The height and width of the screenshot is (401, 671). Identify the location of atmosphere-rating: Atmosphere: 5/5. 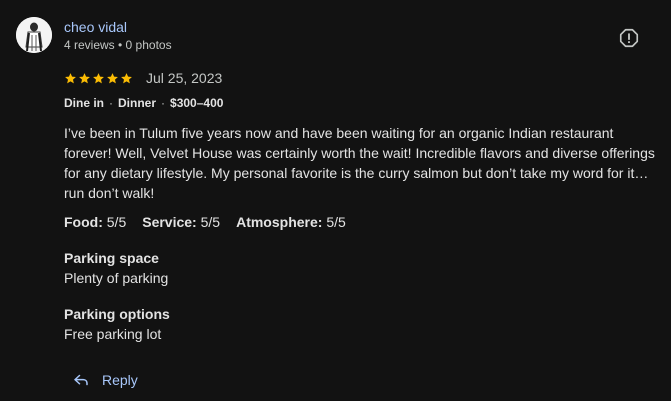
(291, 222).